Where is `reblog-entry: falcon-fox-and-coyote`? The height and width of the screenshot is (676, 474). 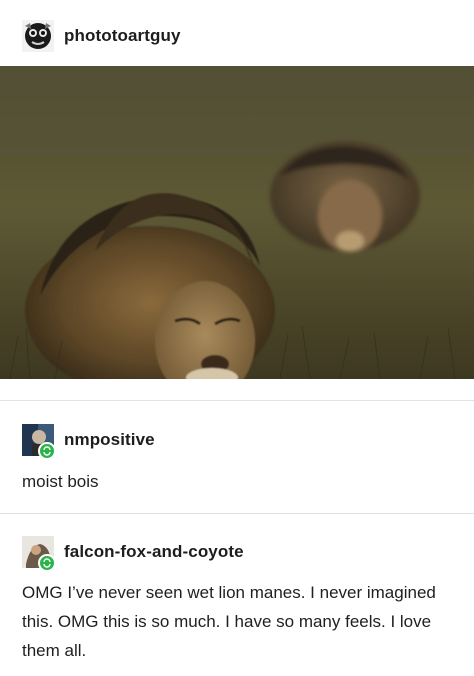 reblog-entry: falcon-fox-and-coyote is located at coordinates (237, 552).